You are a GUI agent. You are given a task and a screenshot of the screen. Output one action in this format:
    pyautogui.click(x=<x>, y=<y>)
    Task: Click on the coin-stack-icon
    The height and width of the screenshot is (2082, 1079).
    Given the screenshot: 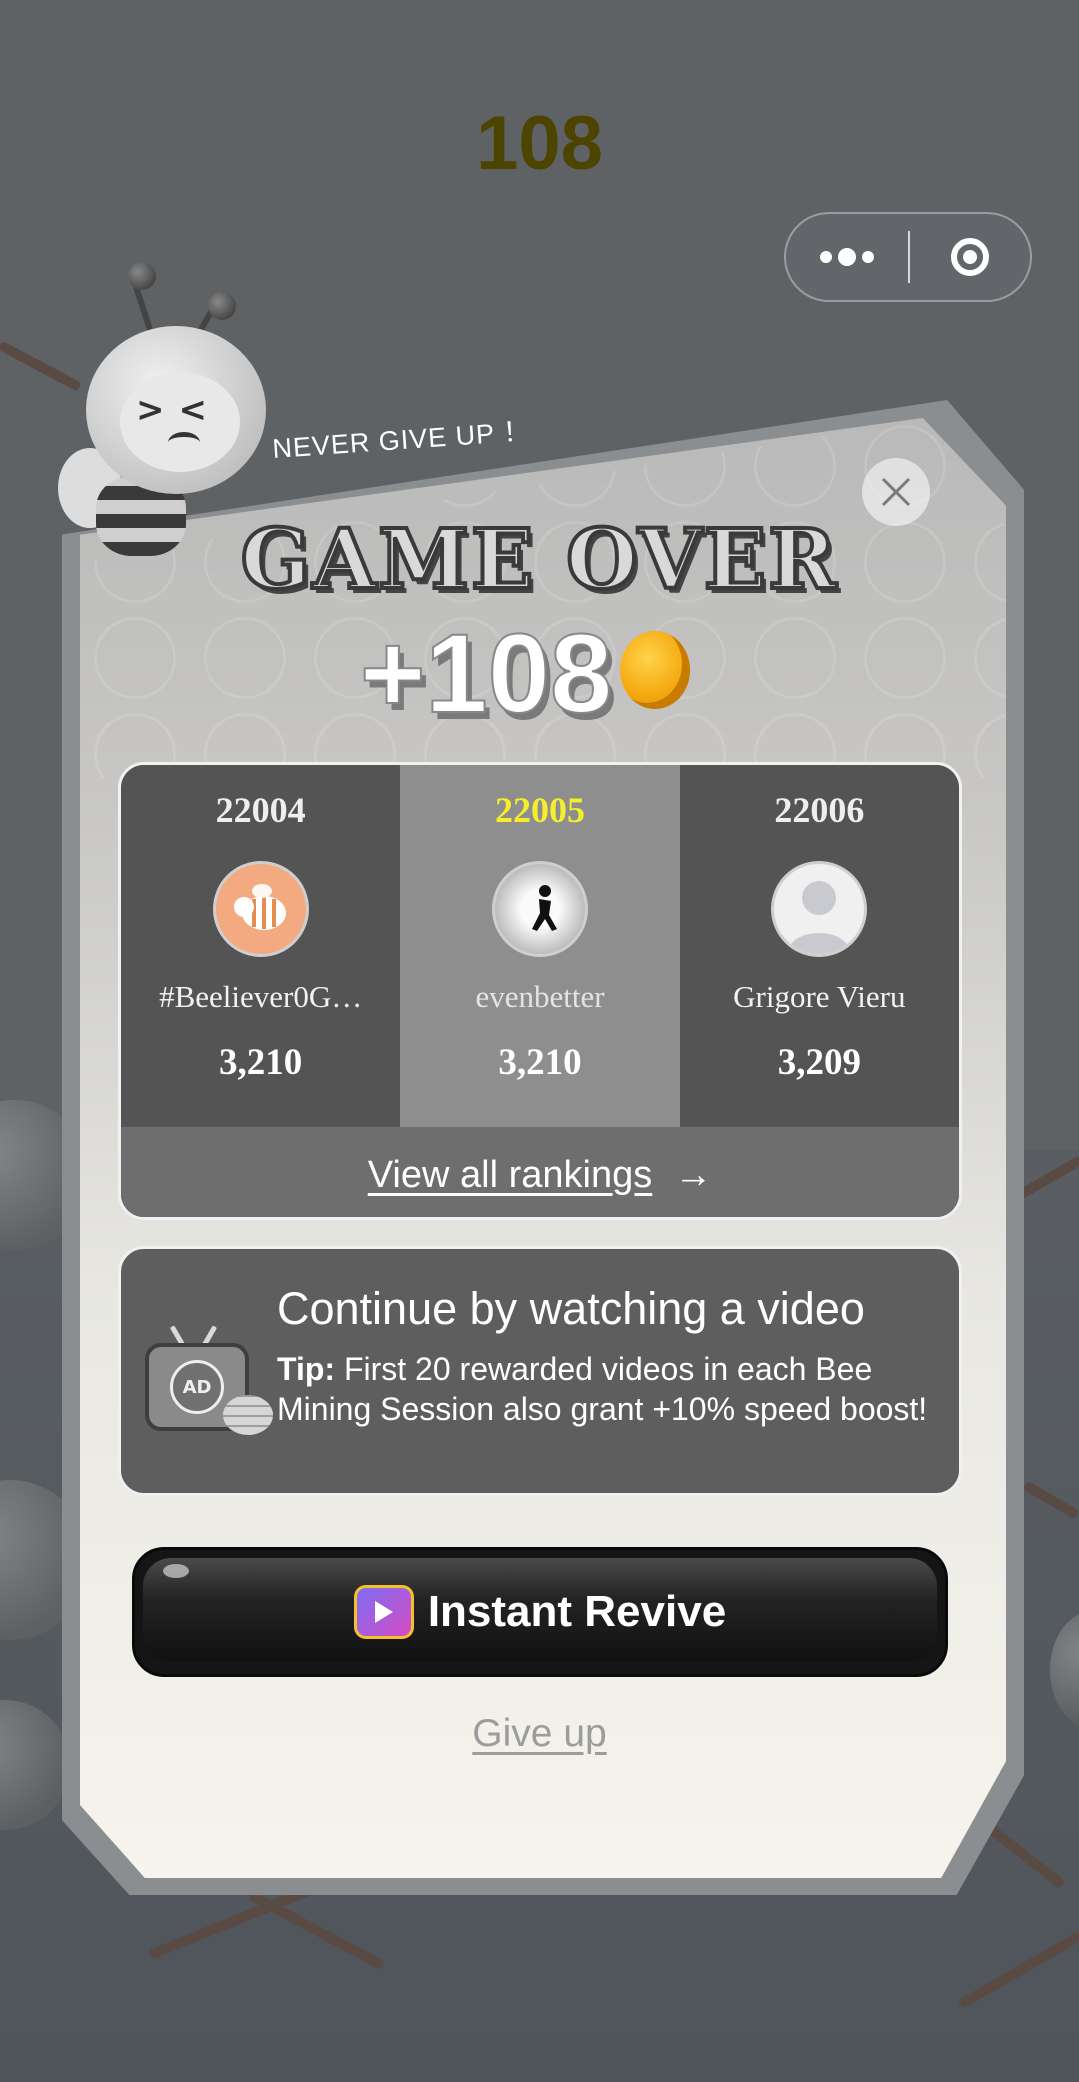 What is the action you would take?
    pyautogui.click(x=248, y=1415)
    